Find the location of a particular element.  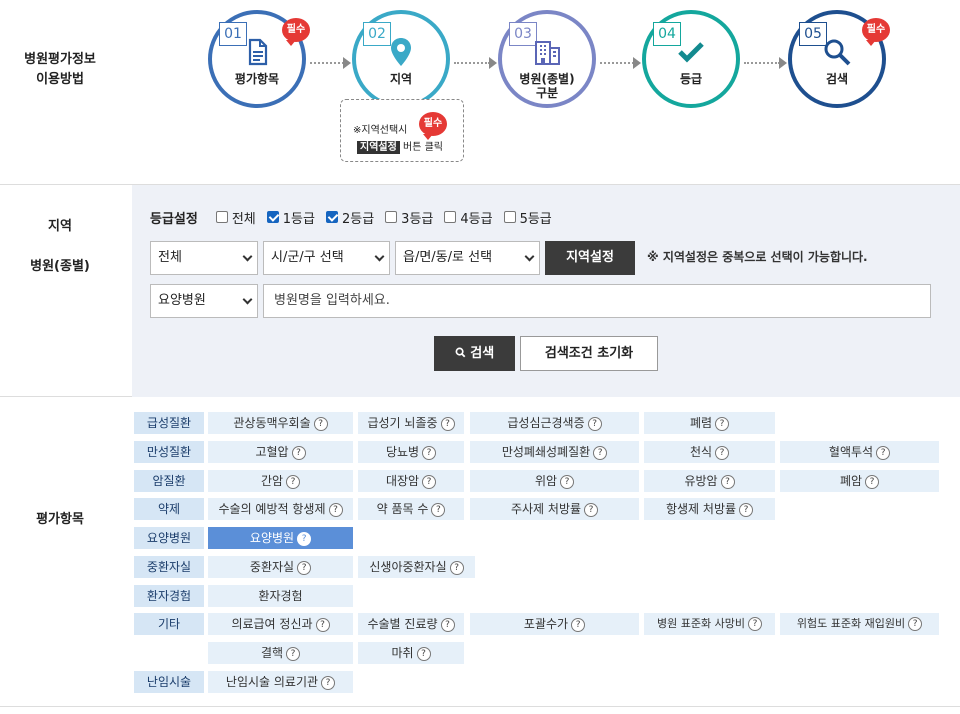

building-icon is located at coordinates (547, 52).